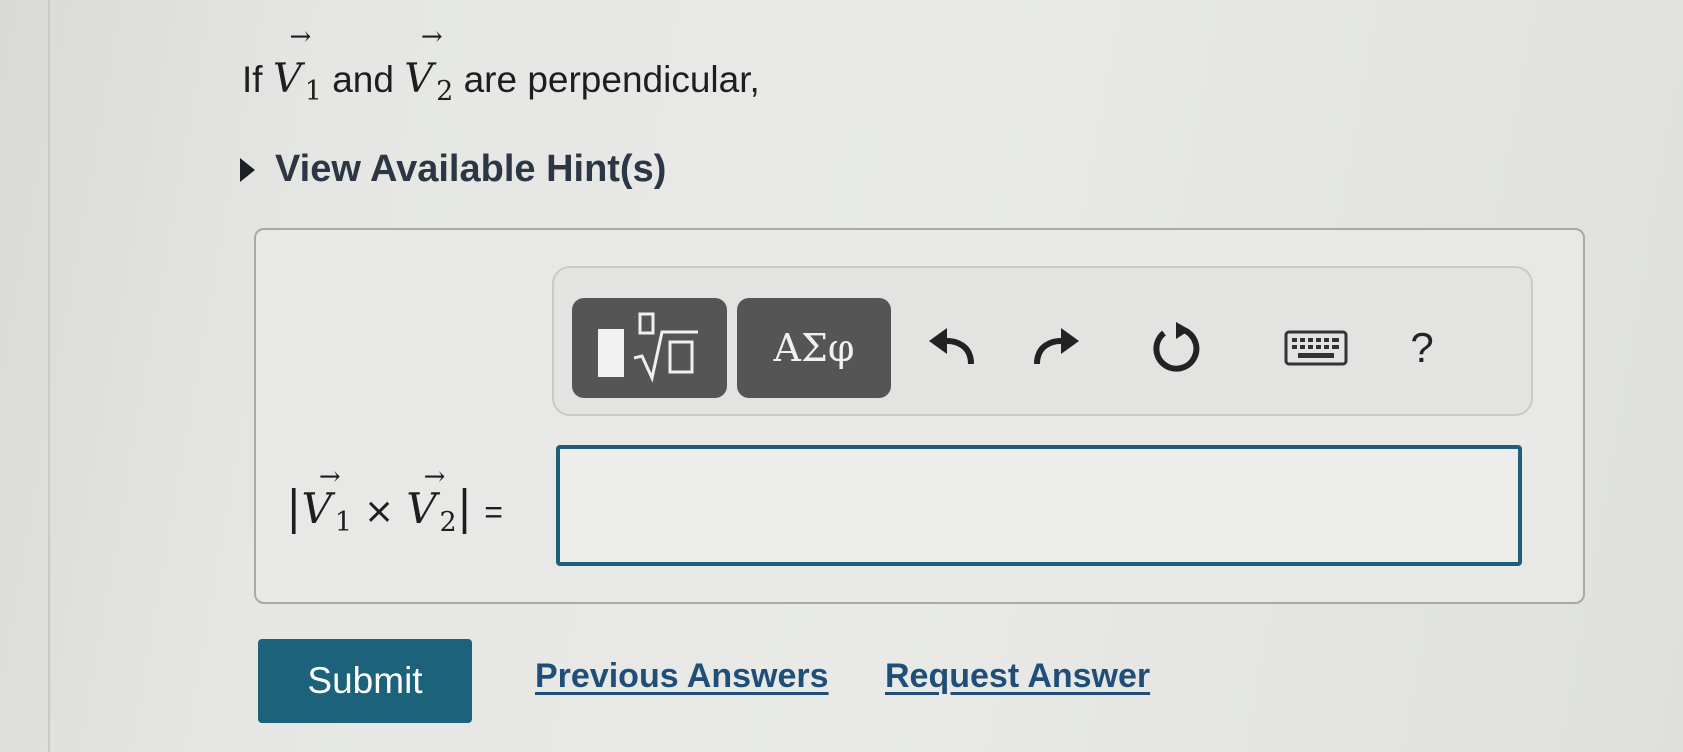 The width and height of the screenshot is (1683, 752). I want to click on template-block-icon, so click(610, 353).